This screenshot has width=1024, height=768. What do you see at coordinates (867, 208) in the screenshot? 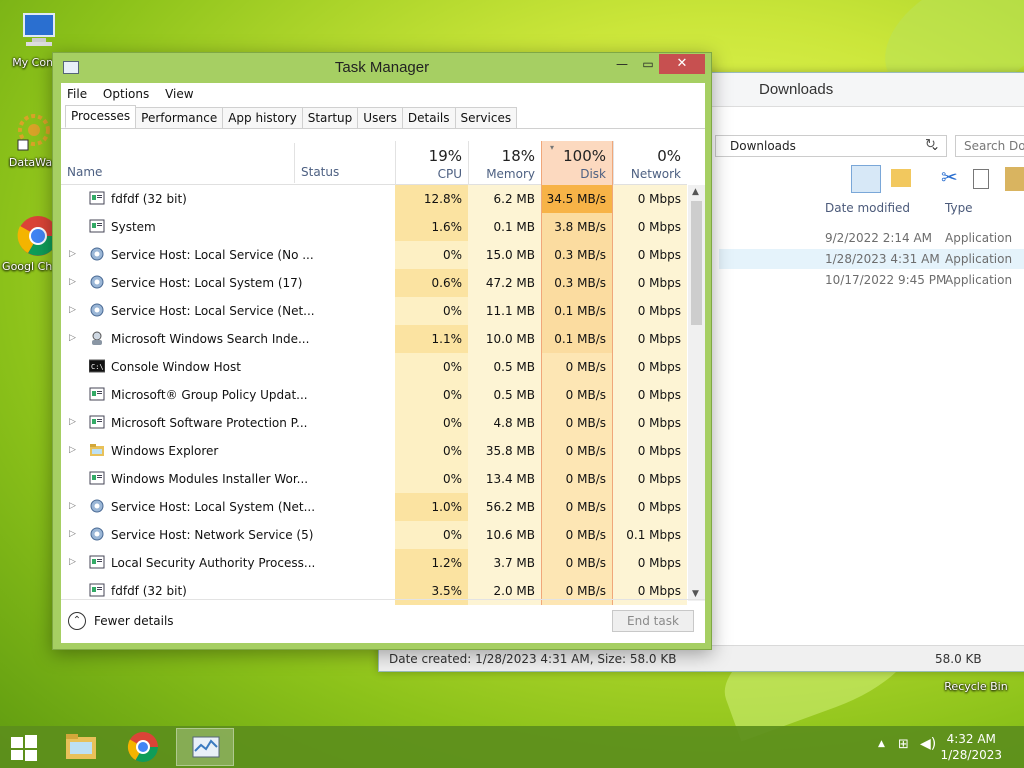
I see `column-date-modified: Date modified` at bounding box center [867, 208].